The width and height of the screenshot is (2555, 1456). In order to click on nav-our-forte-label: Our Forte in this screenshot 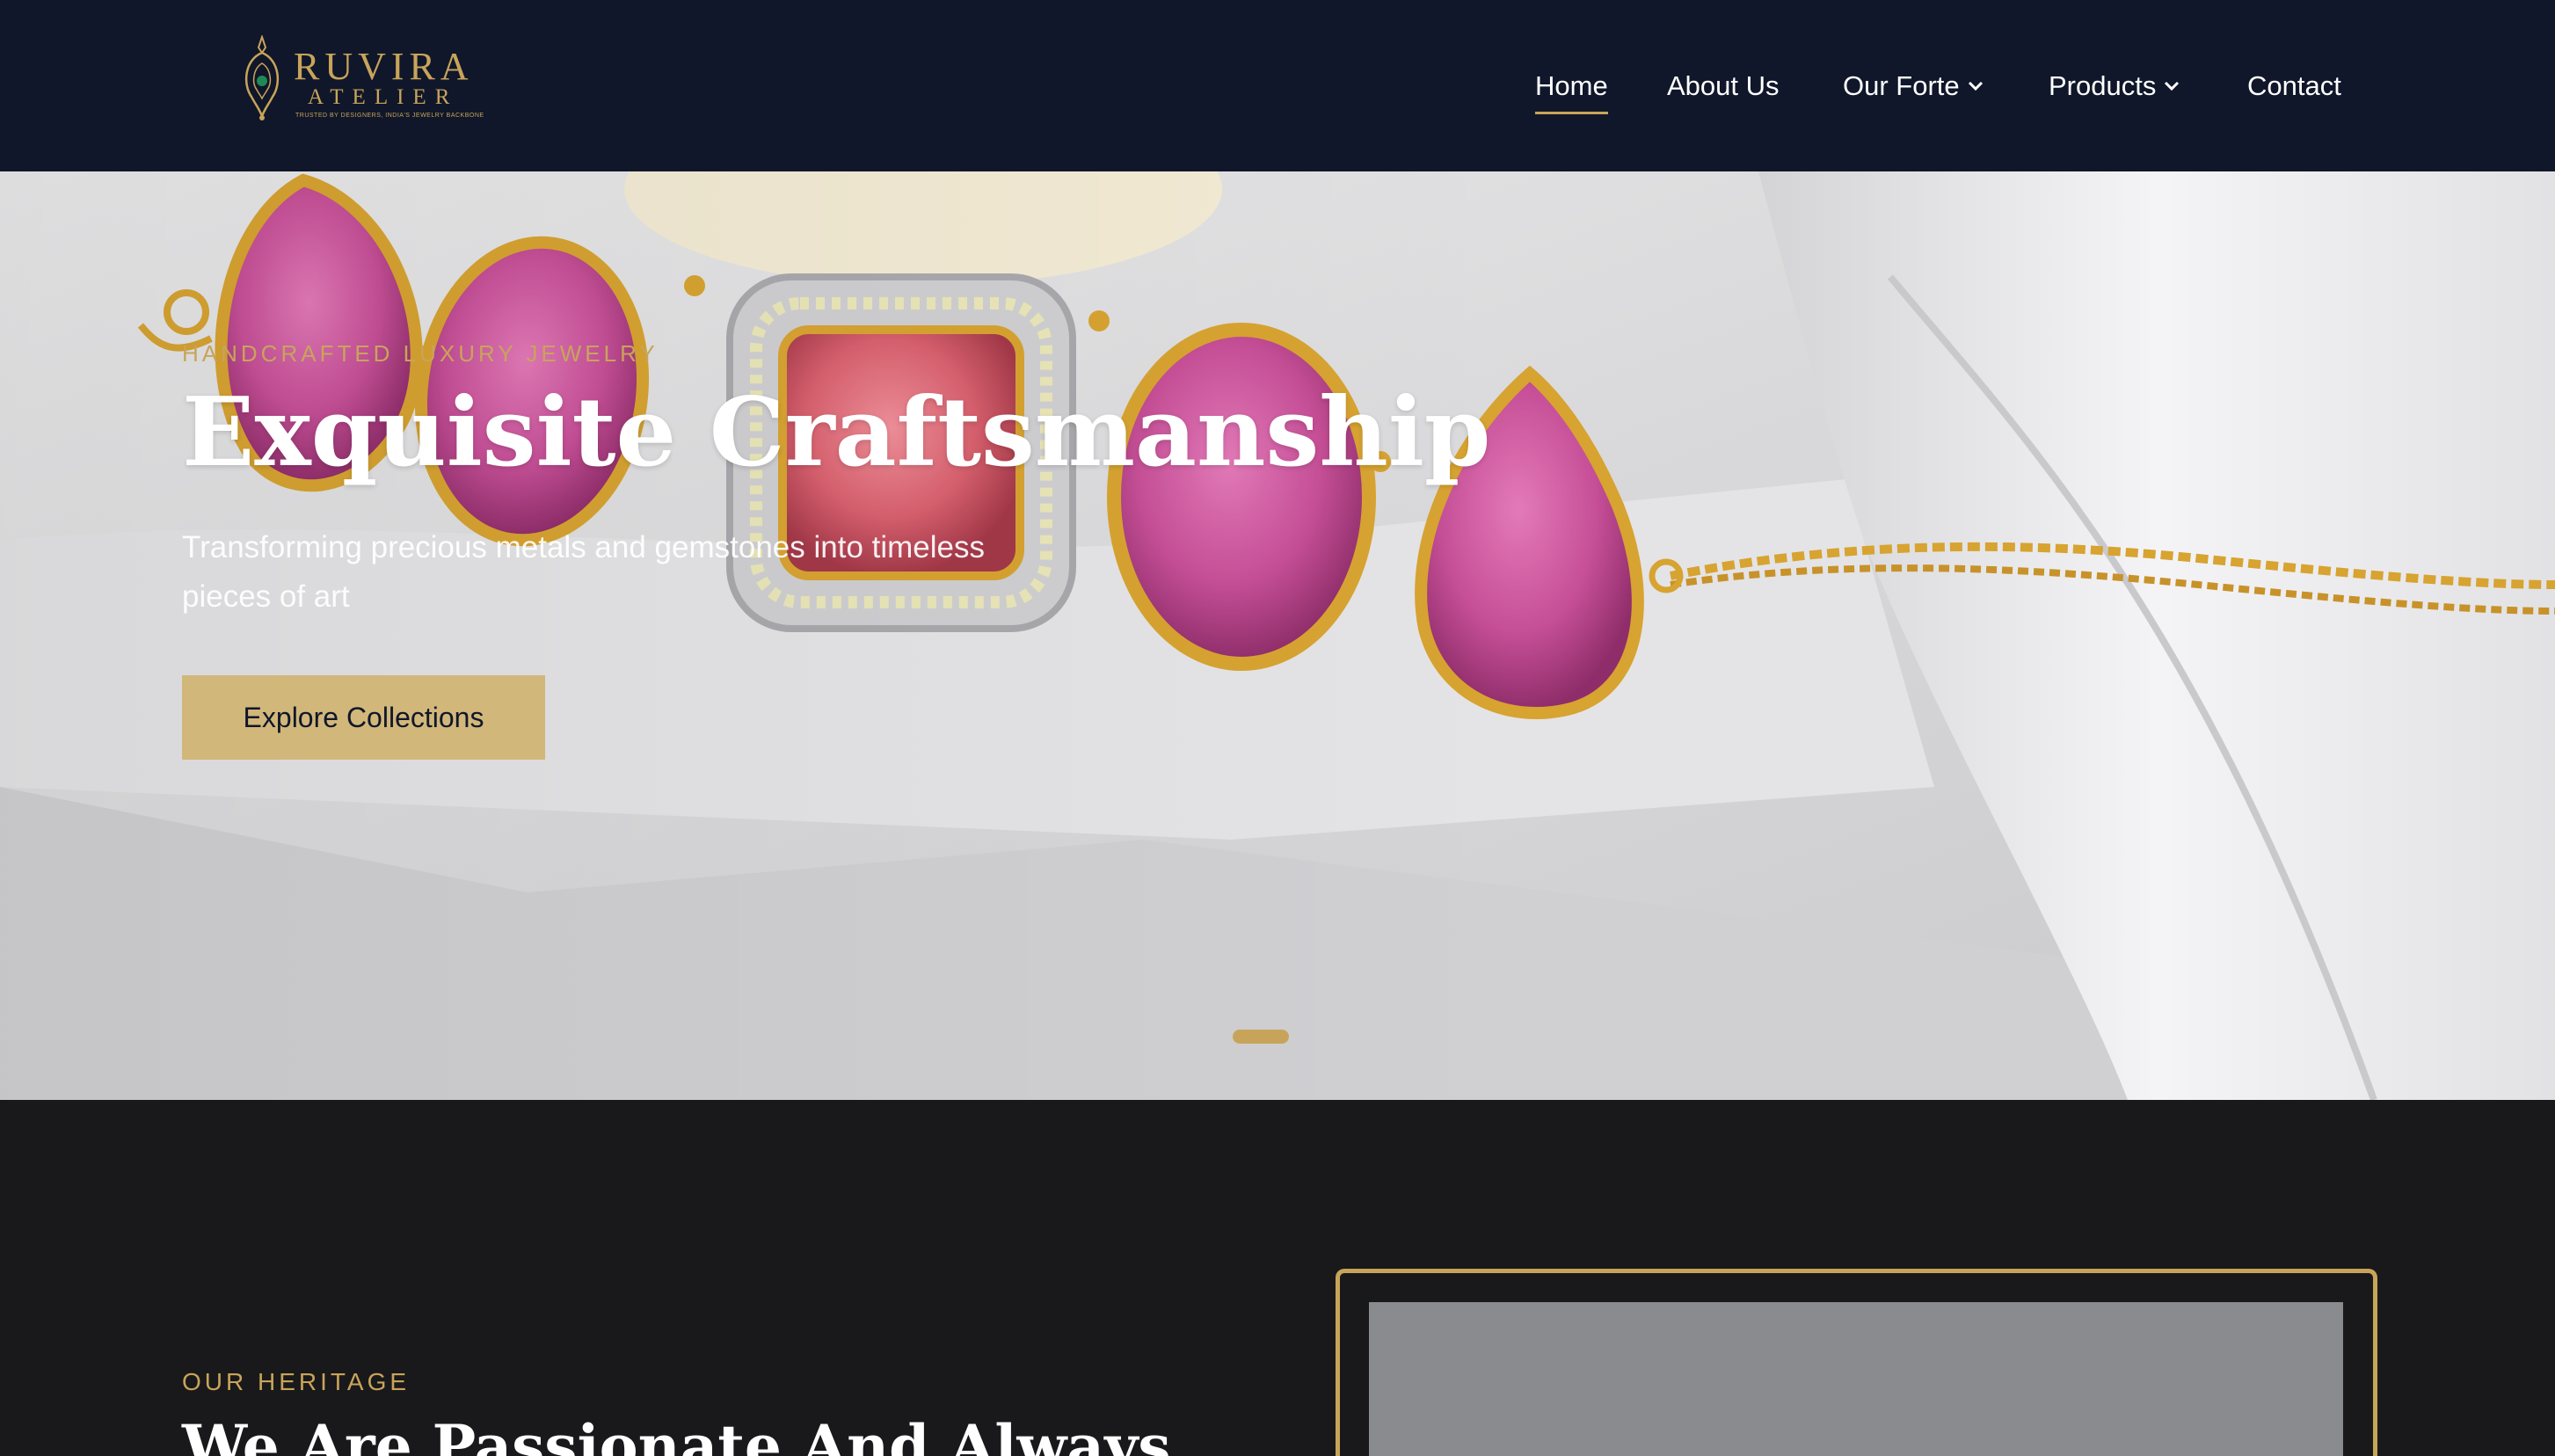, I will do `click(1901, 85)`.